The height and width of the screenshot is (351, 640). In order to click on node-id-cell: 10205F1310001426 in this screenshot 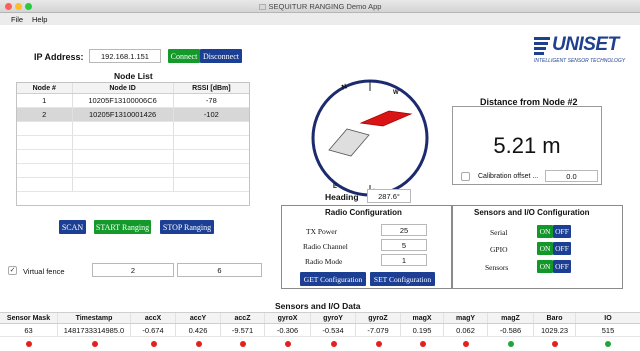, I will do `click(123, 114)`.